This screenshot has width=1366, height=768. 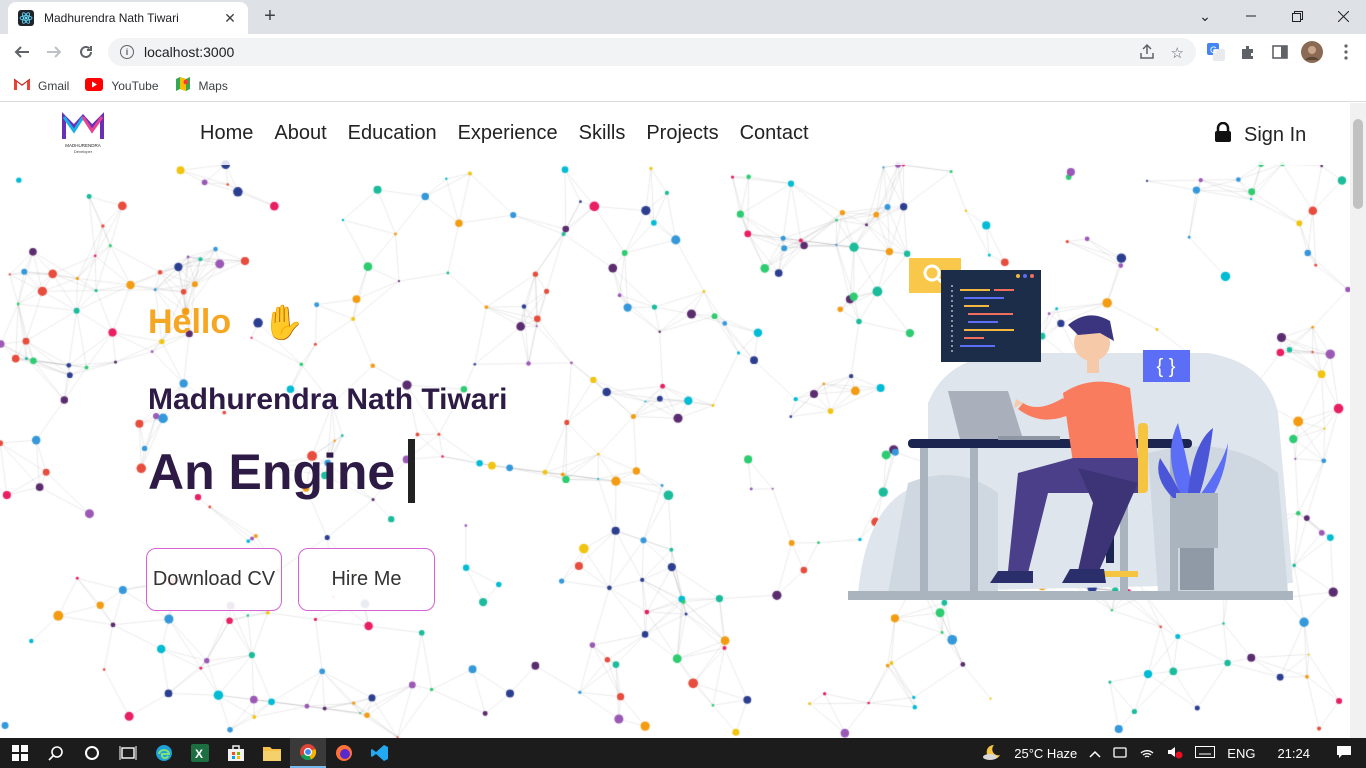 I want to click on new-tab-button: +, so click(x=270, y=16).